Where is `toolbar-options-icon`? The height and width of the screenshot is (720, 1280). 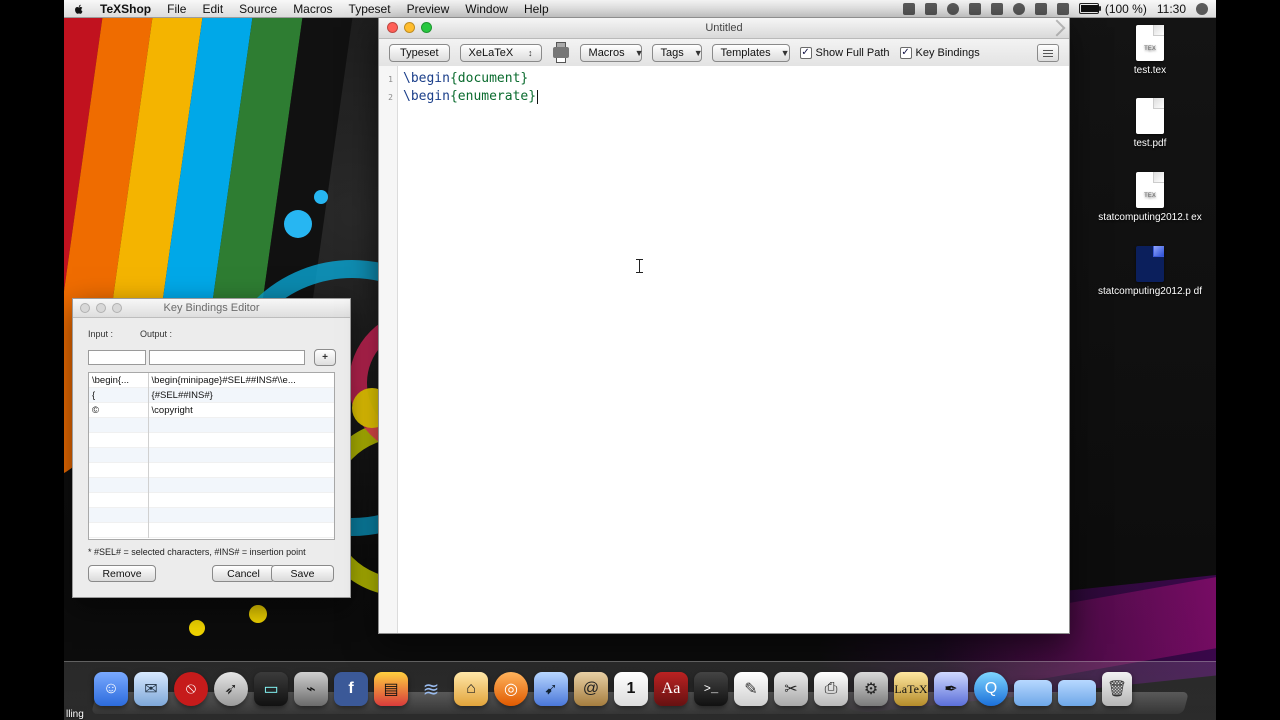
toolbar-options-icon is located at coordinates (1048, 52).